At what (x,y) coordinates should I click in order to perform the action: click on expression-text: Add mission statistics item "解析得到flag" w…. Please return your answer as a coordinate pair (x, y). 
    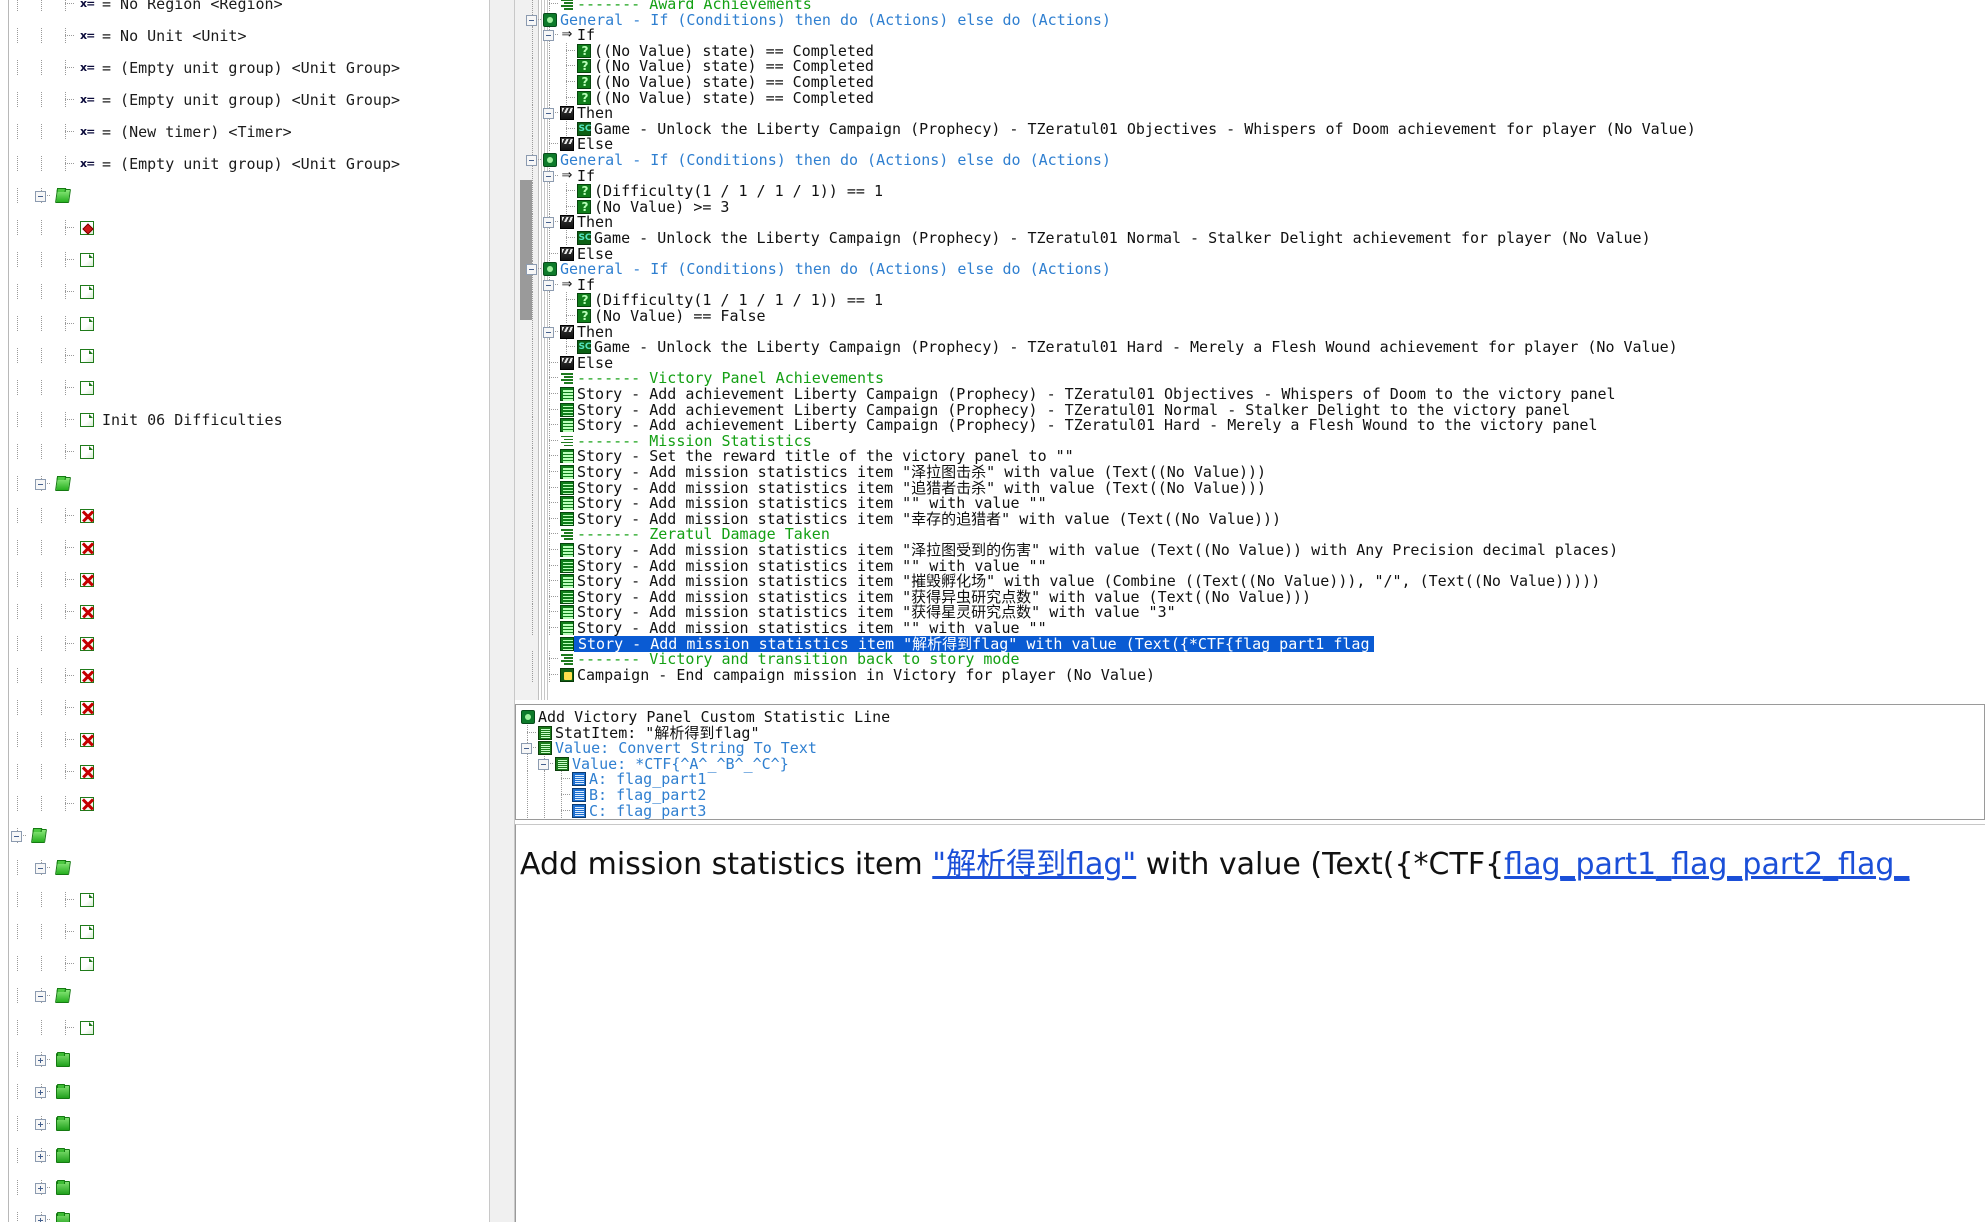
    Looking at the image, I should click on (1214, 865).